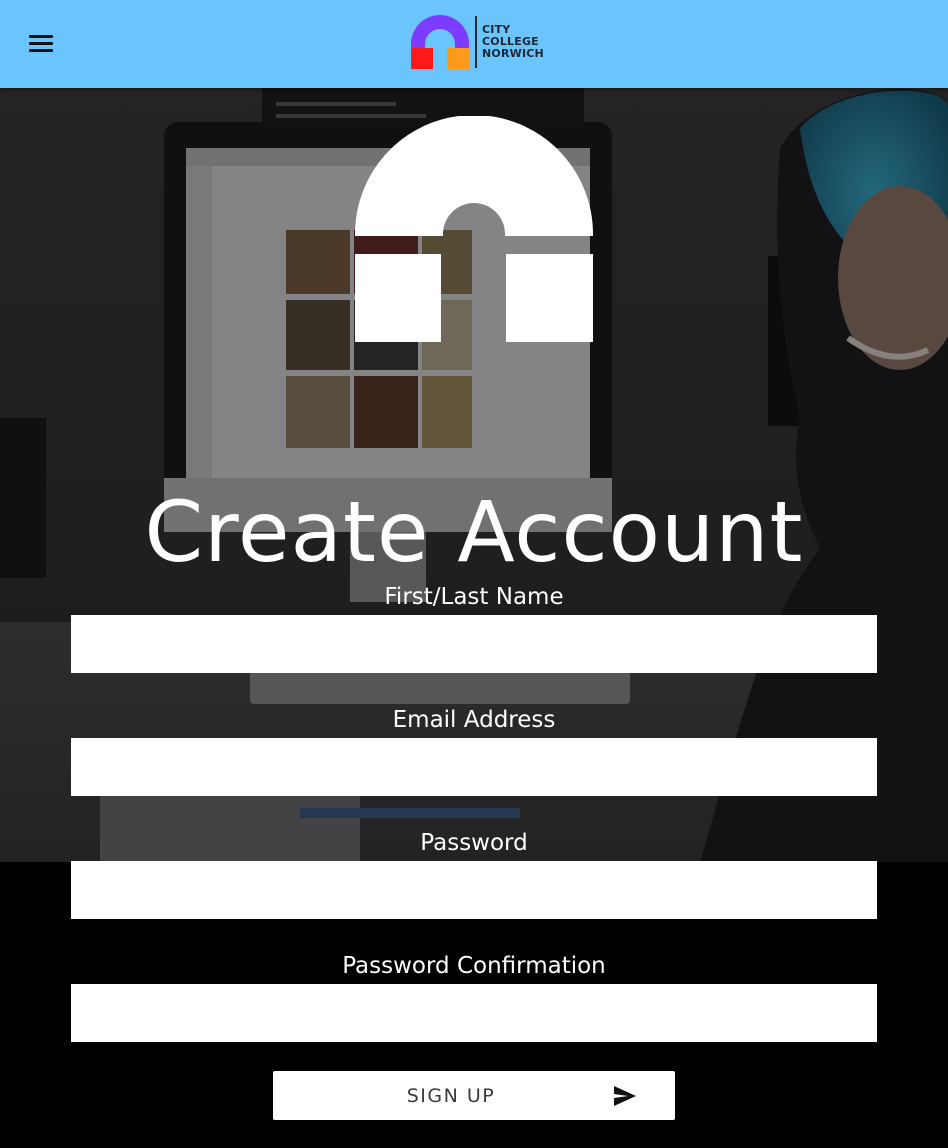 The width and height of the screenshot is (948, 1148). What do you see at coordinates (474, 229) in the screenshot?
I see `arch-logo-icon` at bounding box center [474, 229].